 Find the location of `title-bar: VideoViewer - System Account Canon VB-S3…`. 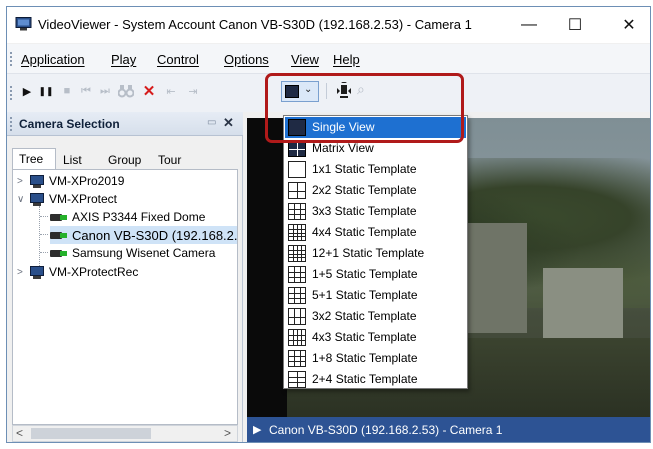

title-bar: VideoViewer - System Account Canon VB-S3… is located at coordinates (328, 25).